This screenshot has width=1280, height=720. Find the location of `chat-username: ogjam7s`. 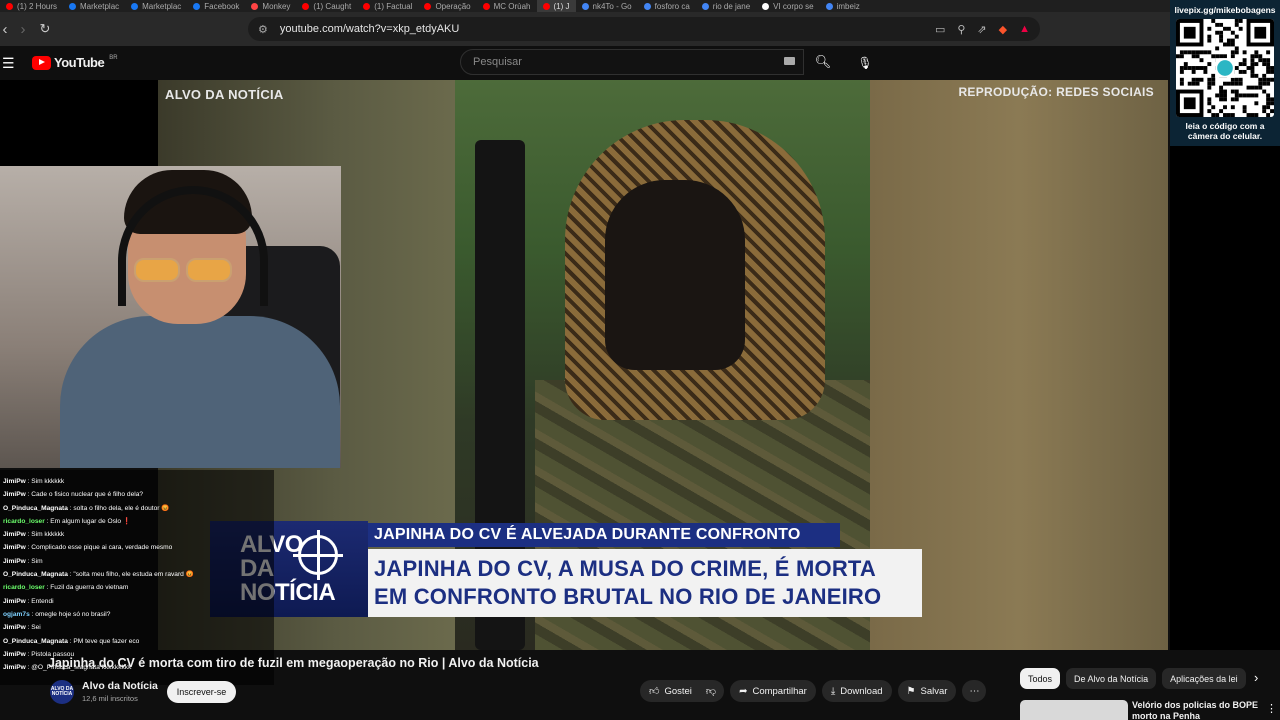

chat-username: ogjam7s is located at coordinates (16, 614).